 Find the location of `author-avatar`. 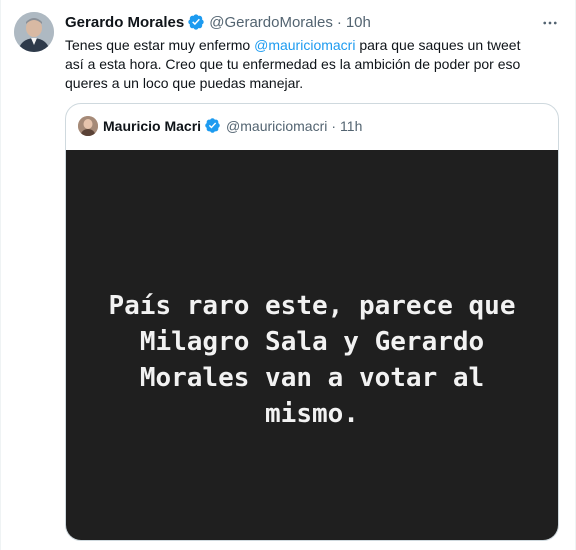

author-avatar is located at coordinates (34, 32).